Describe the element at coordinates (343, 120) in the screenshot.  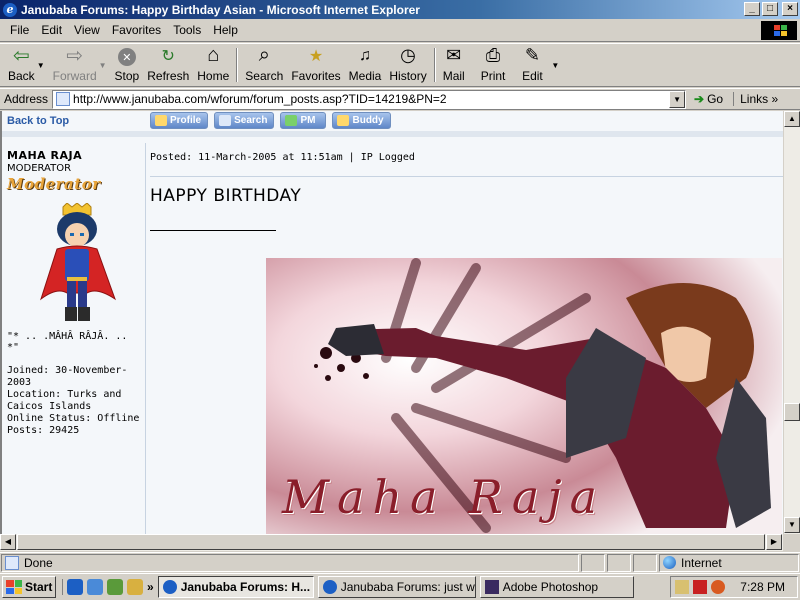
I see `buddy-icon` at that location.